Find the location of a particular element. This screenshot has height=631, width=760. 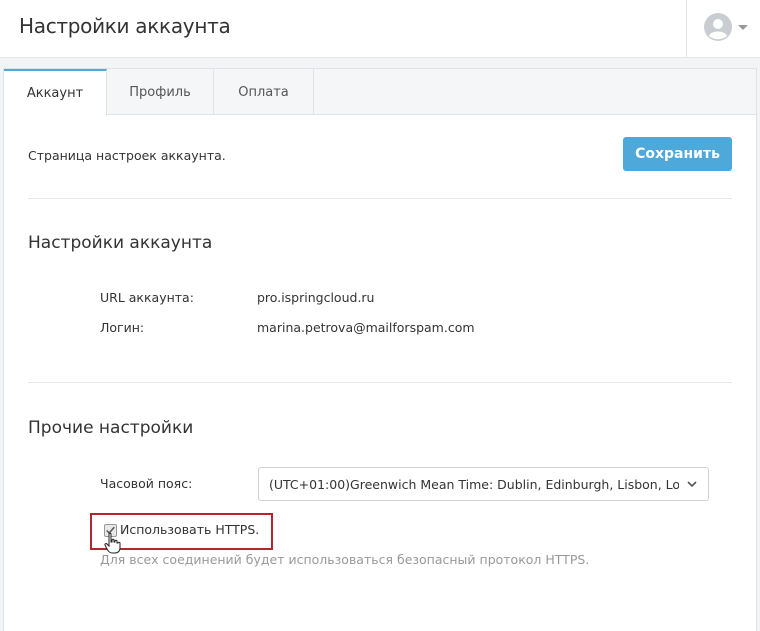

account-url-label: URL аккаунта: is located at coordinates (147, 297).